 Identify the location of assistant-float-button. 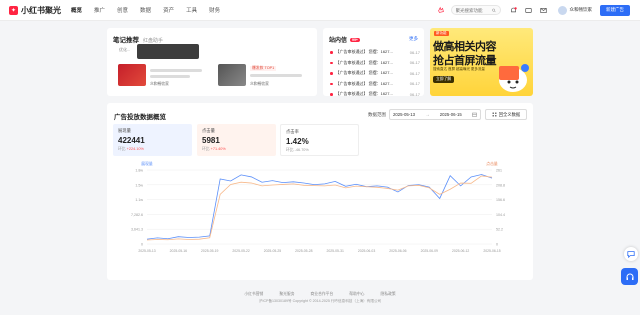
(631, 254).